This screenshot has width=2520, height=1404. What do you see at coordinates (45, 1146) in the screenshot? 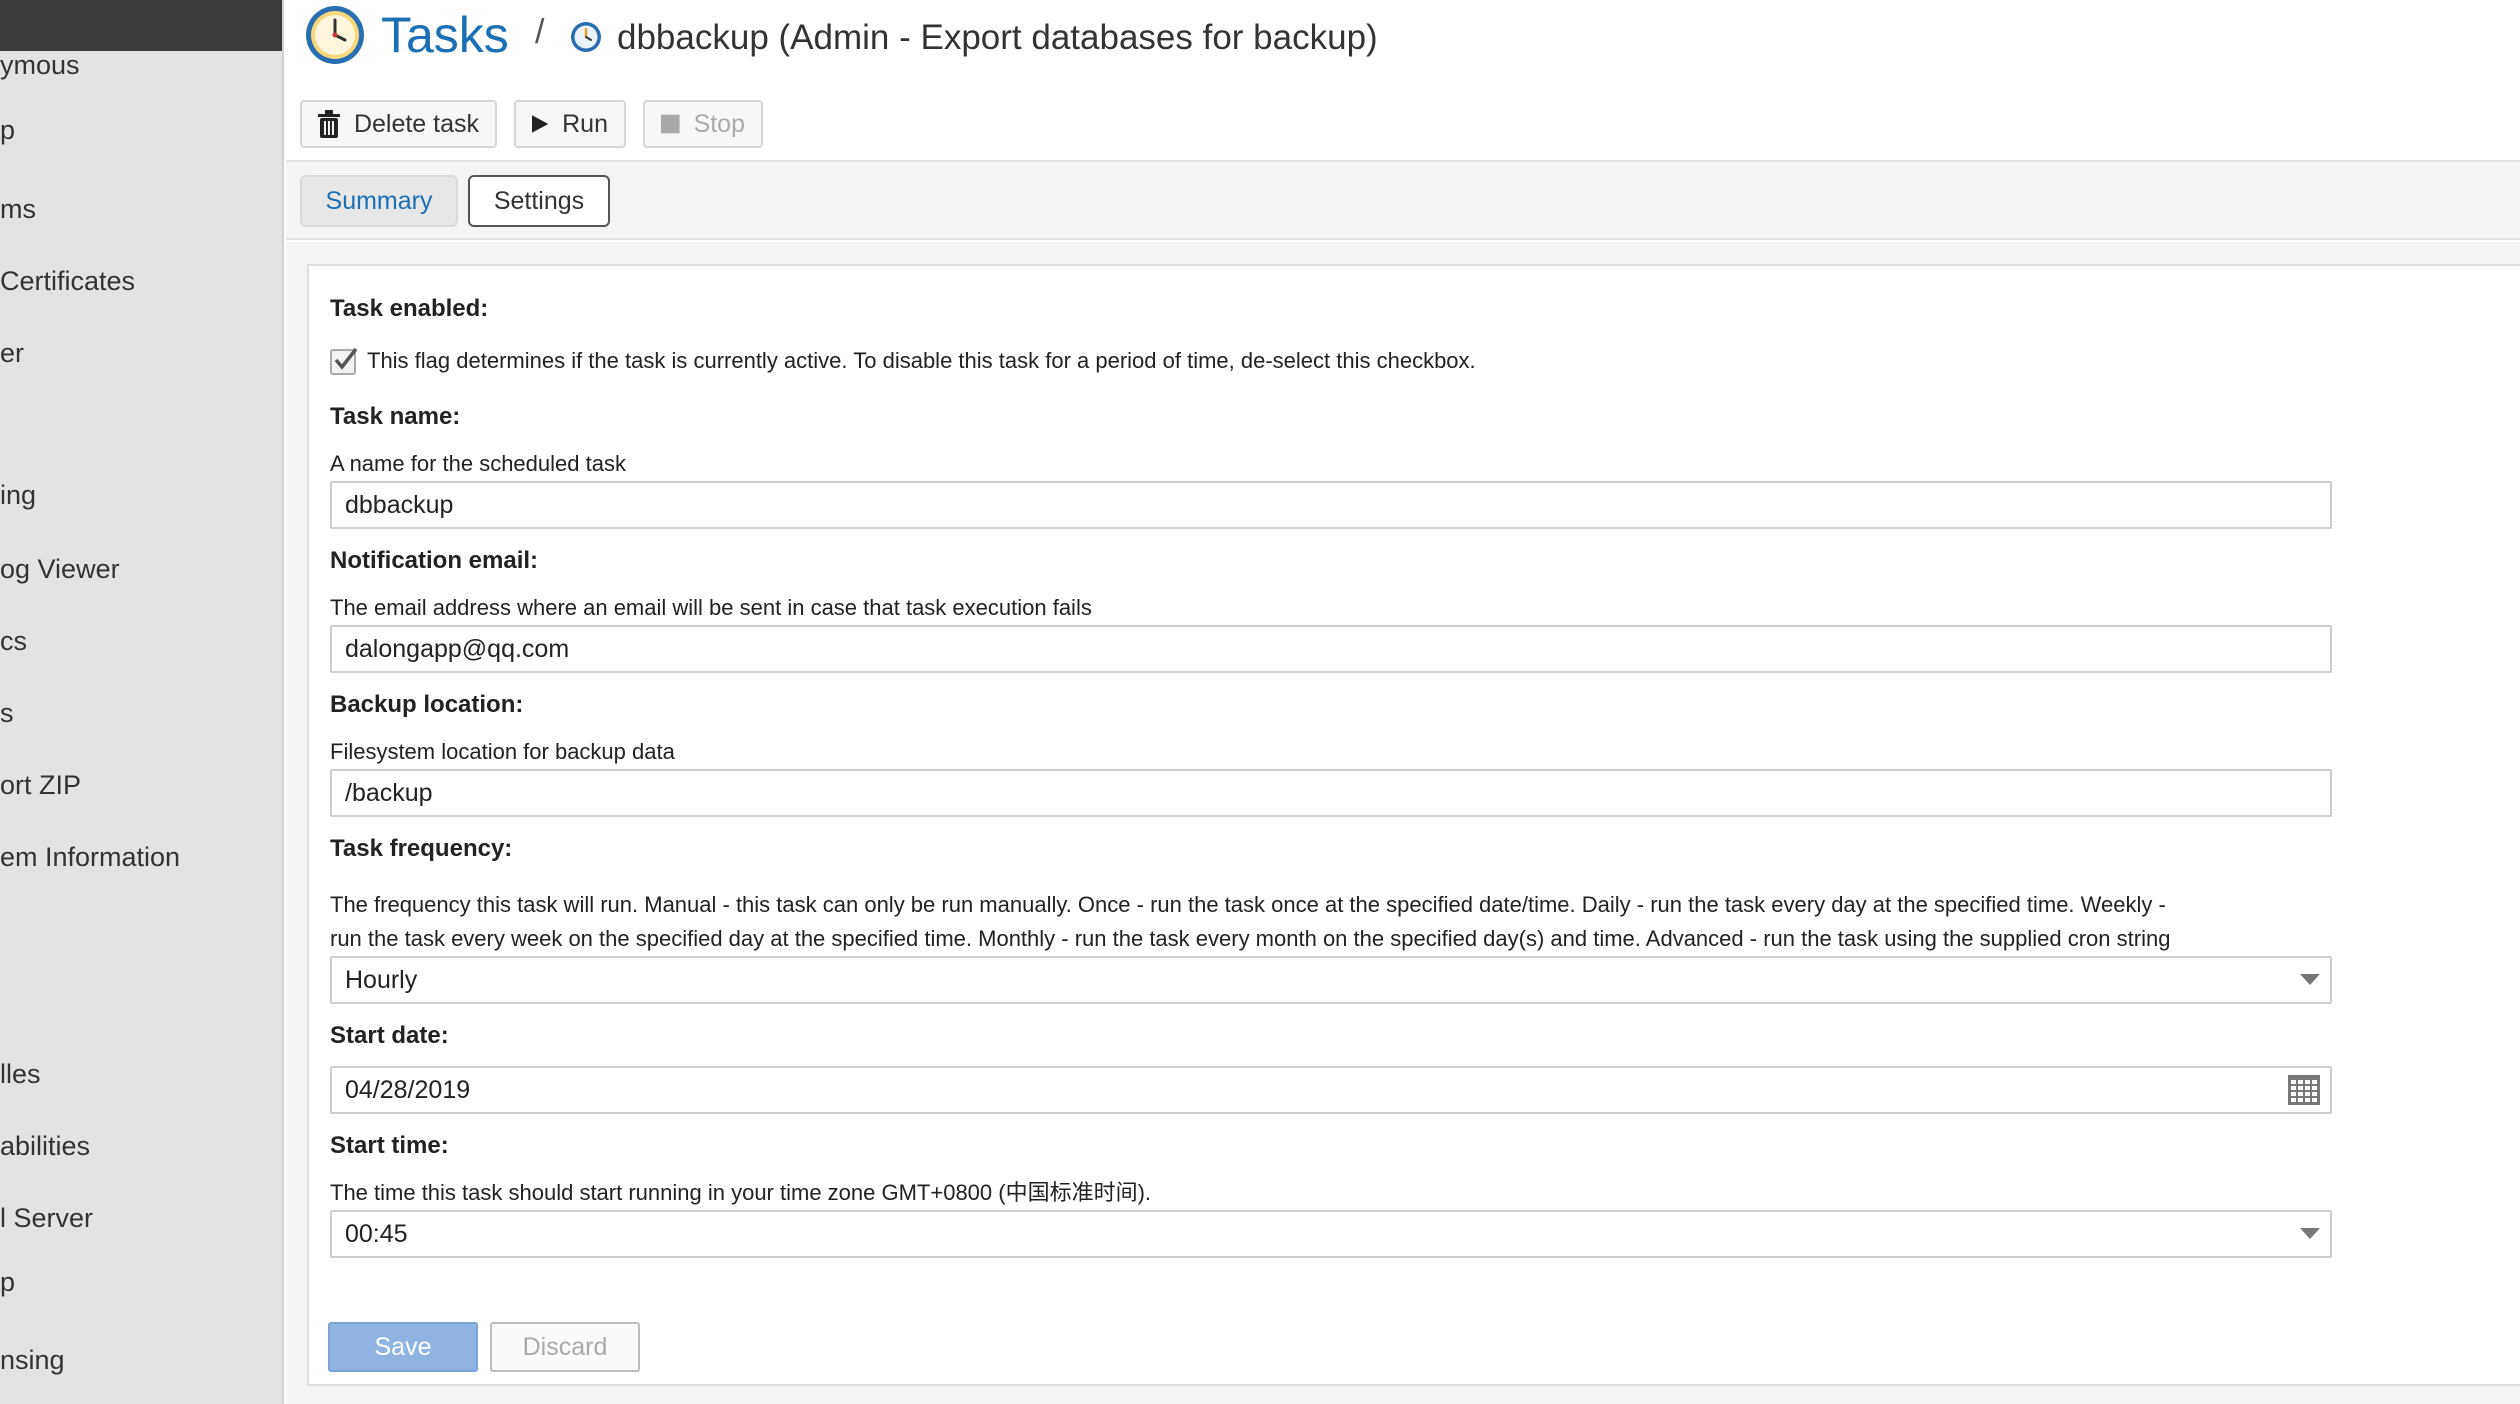
I see `sidebar-item: abilities` at bounding box center [45, 1146].